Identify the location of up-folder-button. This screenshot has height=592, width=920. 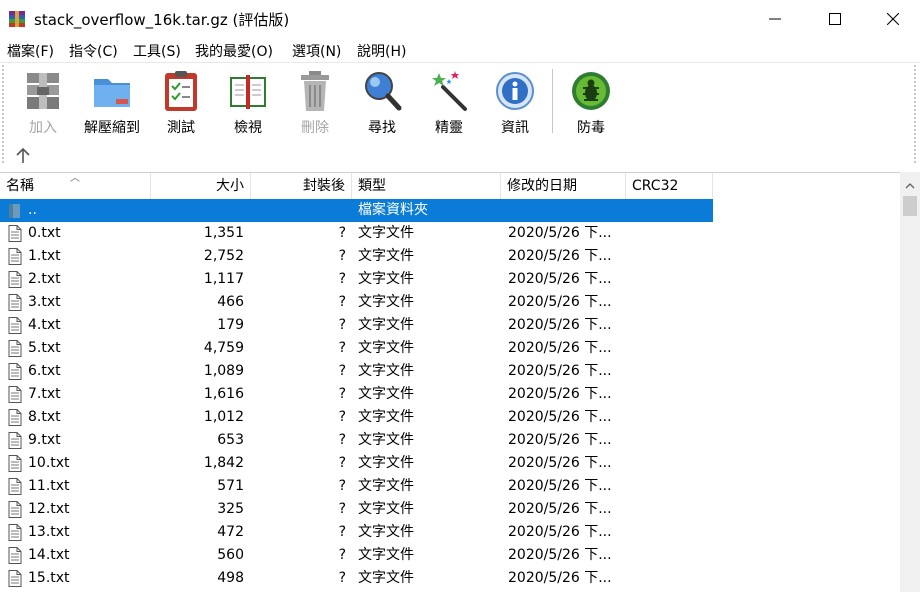
(23, 156).